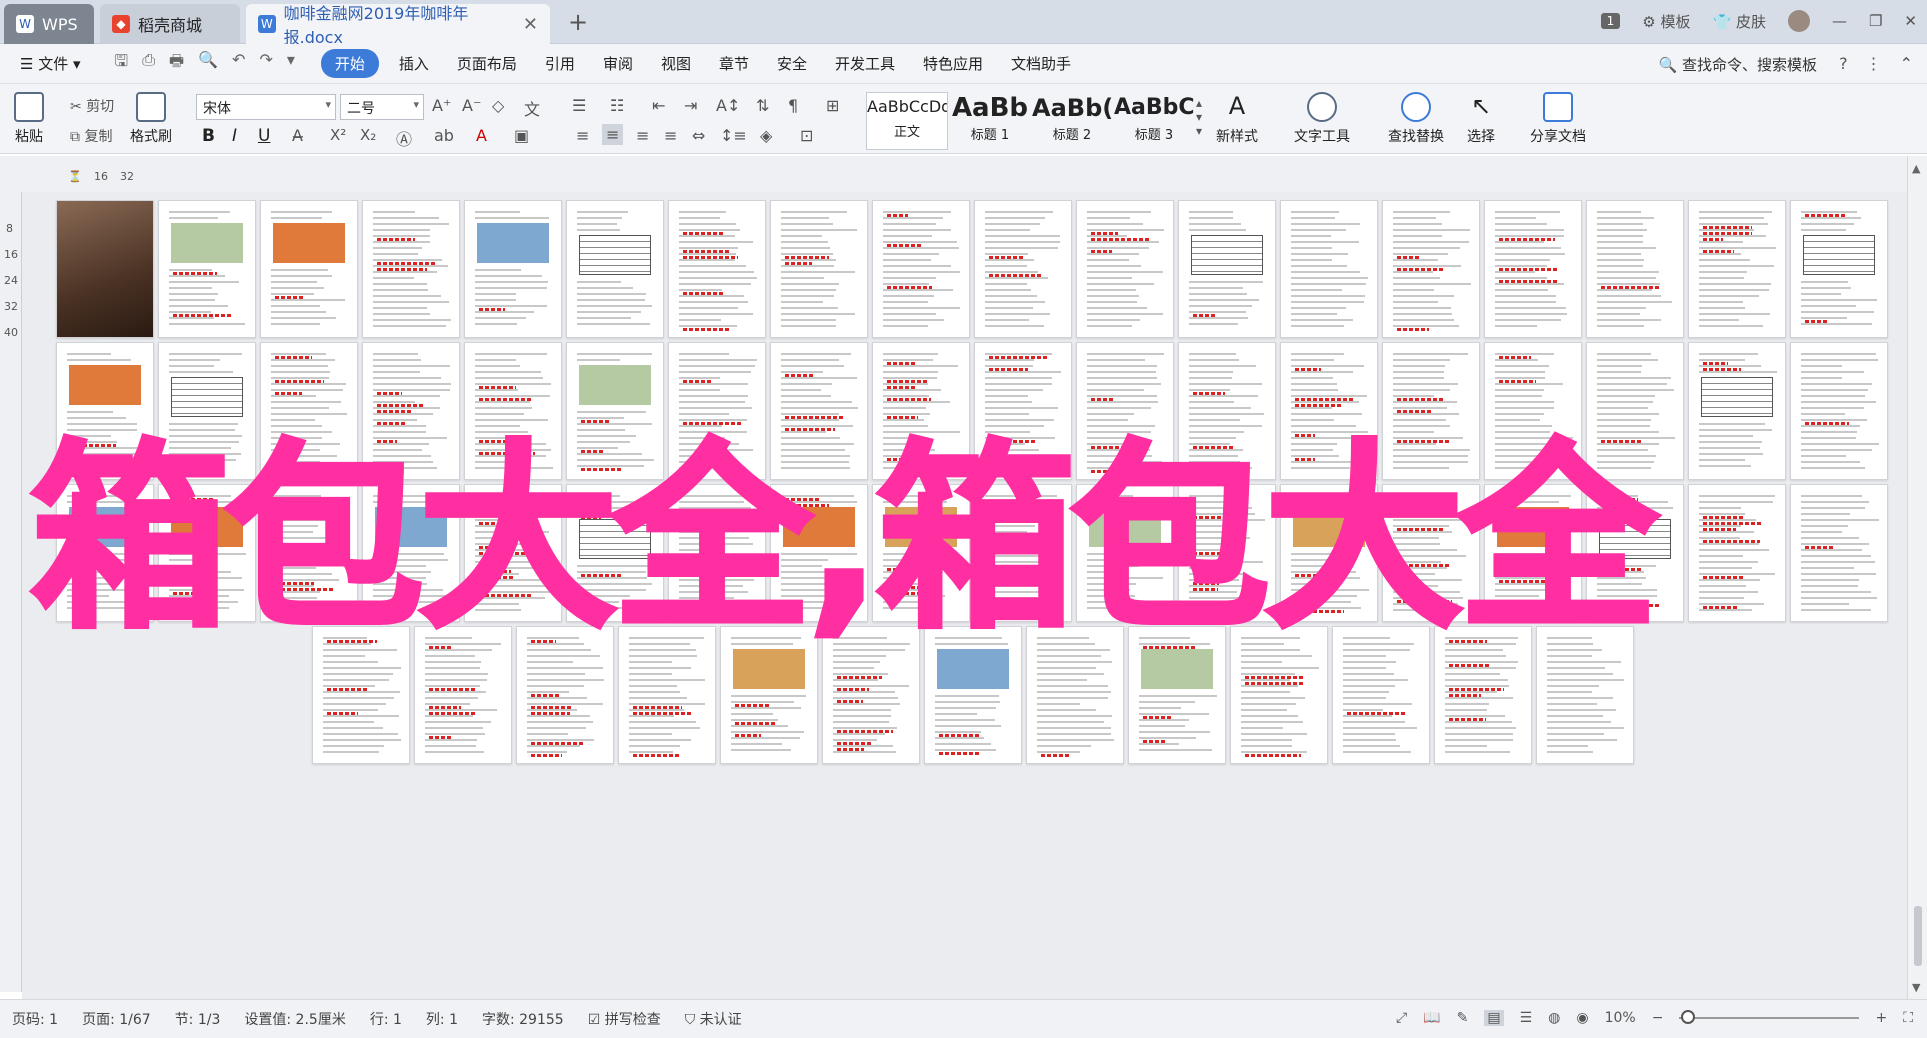 The height and width of the screenshot is (1038, 1927). I want to click on zoom-out-icon: −, so click(1658, 1018).